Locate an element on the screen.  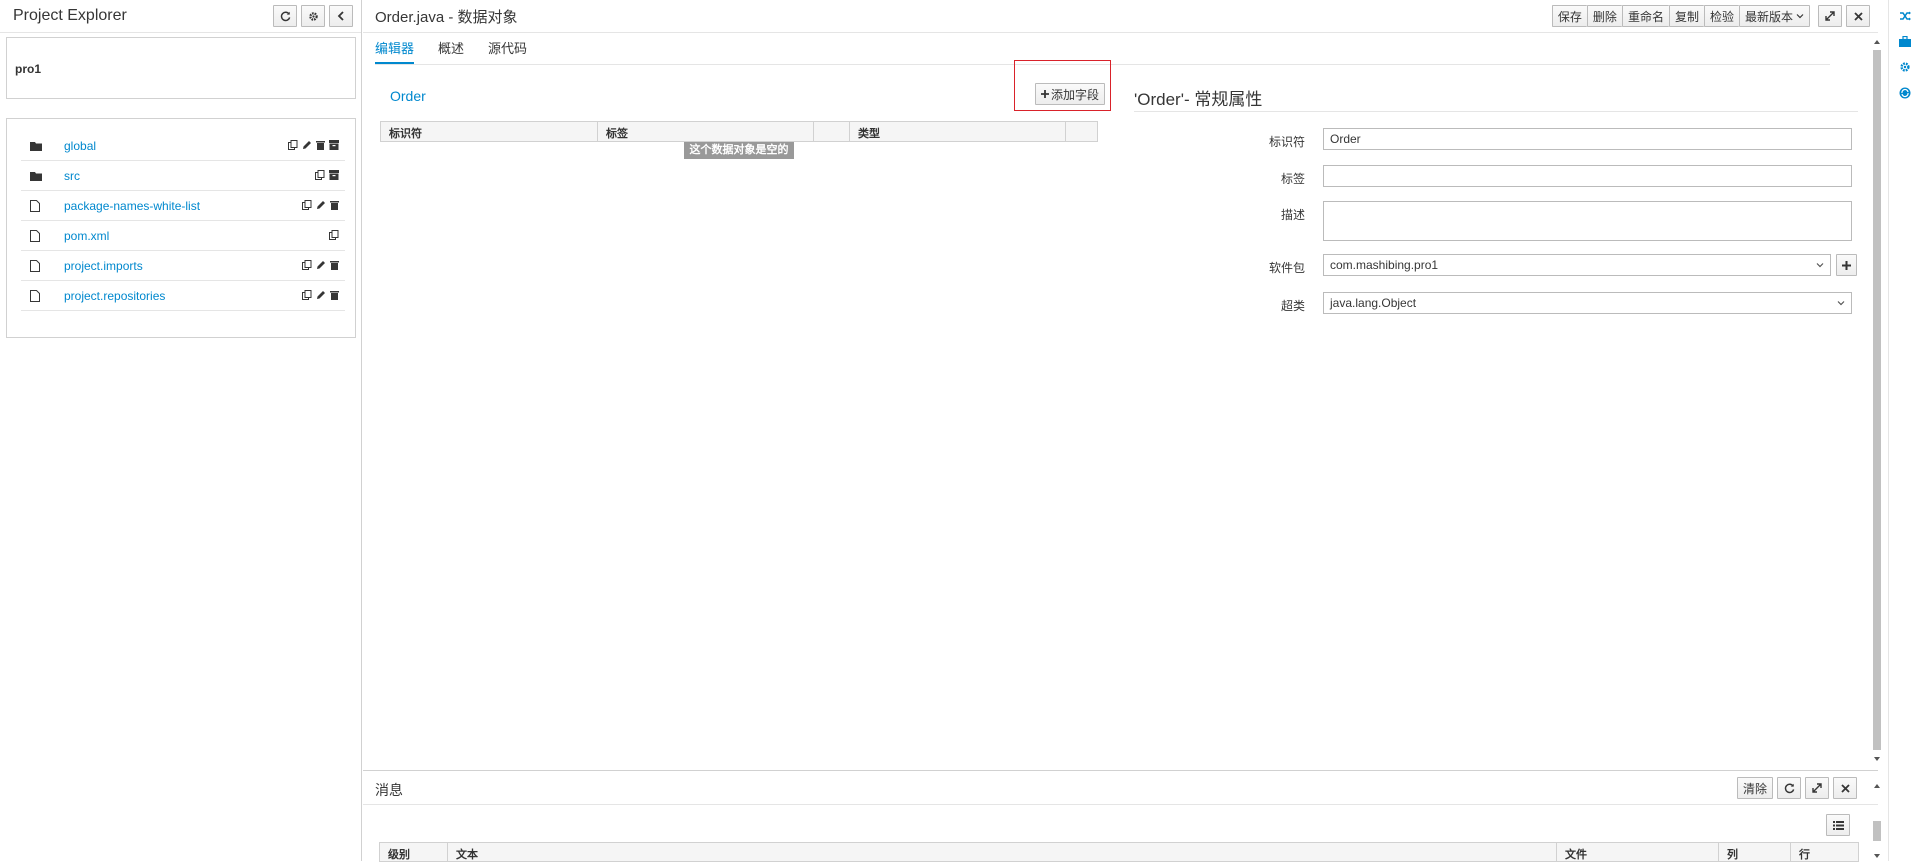
messages-toolbar: 清除 is located at coordinates (1795, 788).